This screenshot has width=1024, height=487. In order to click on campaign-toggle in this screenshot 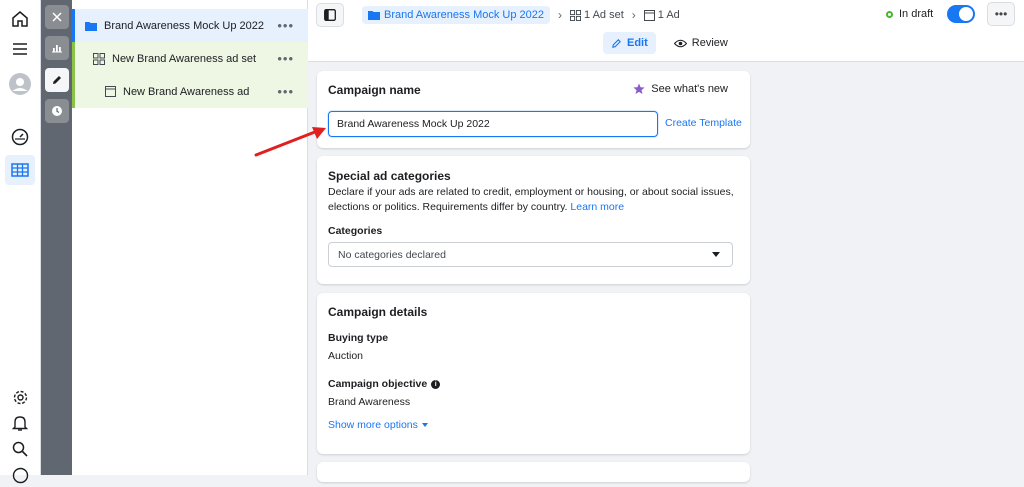, I will do `click(961, 14)`.